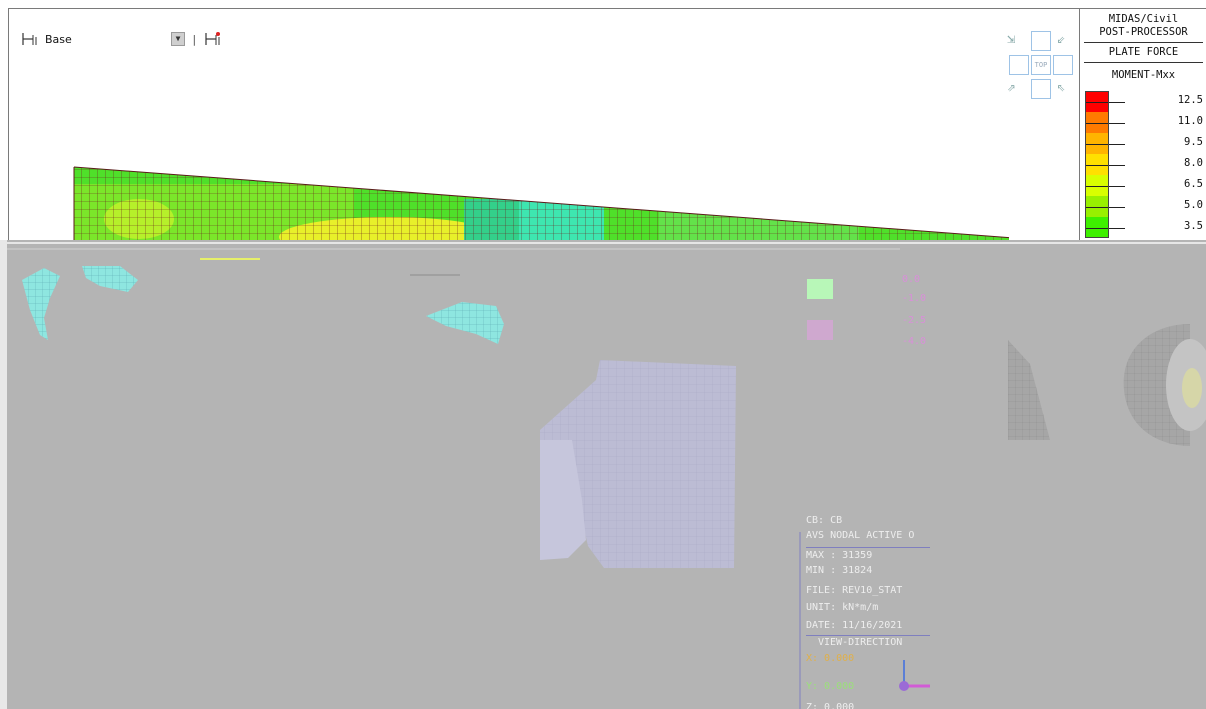  Describe the element at coordinates (914, 320) in the screenshot. I see `lower-legend-value-3: -2.5` at that location.